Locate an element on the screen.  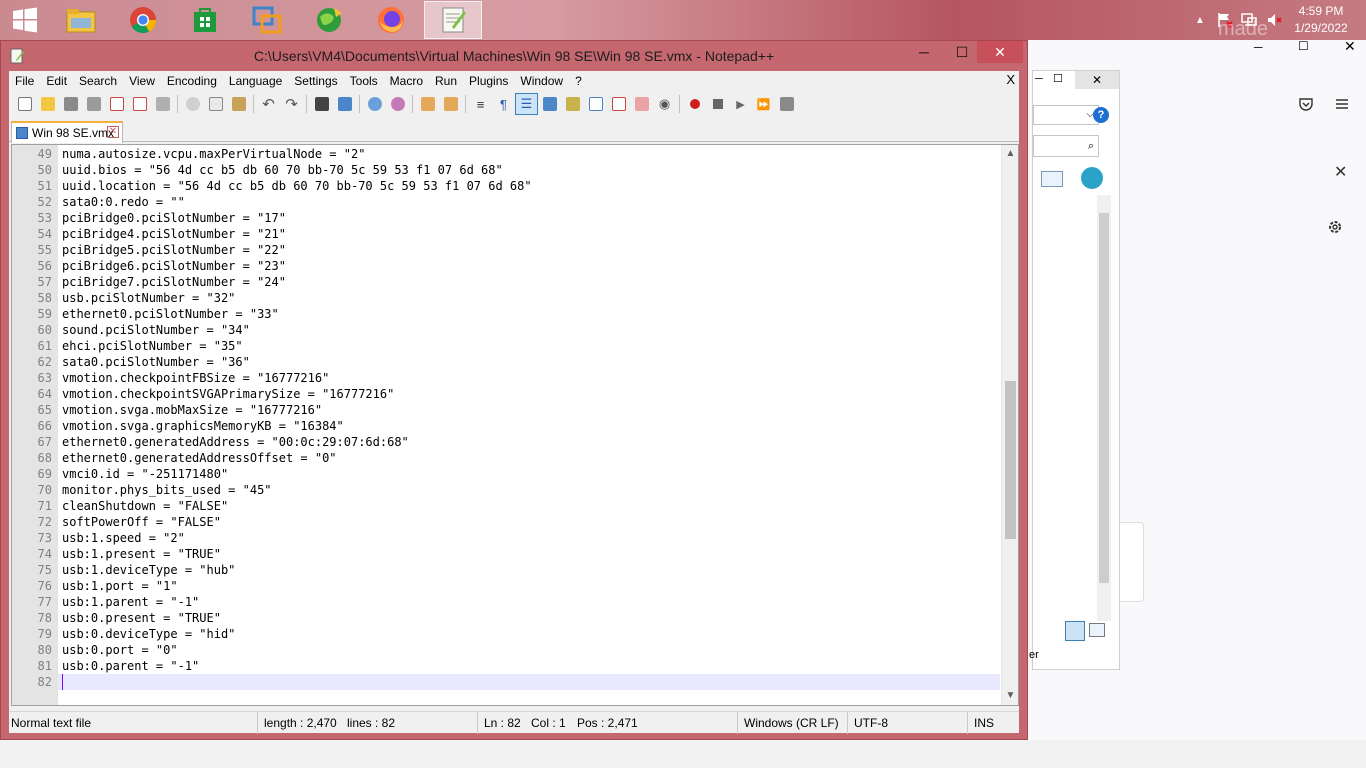
menu-help: ? is located at coordinates (578, 81).